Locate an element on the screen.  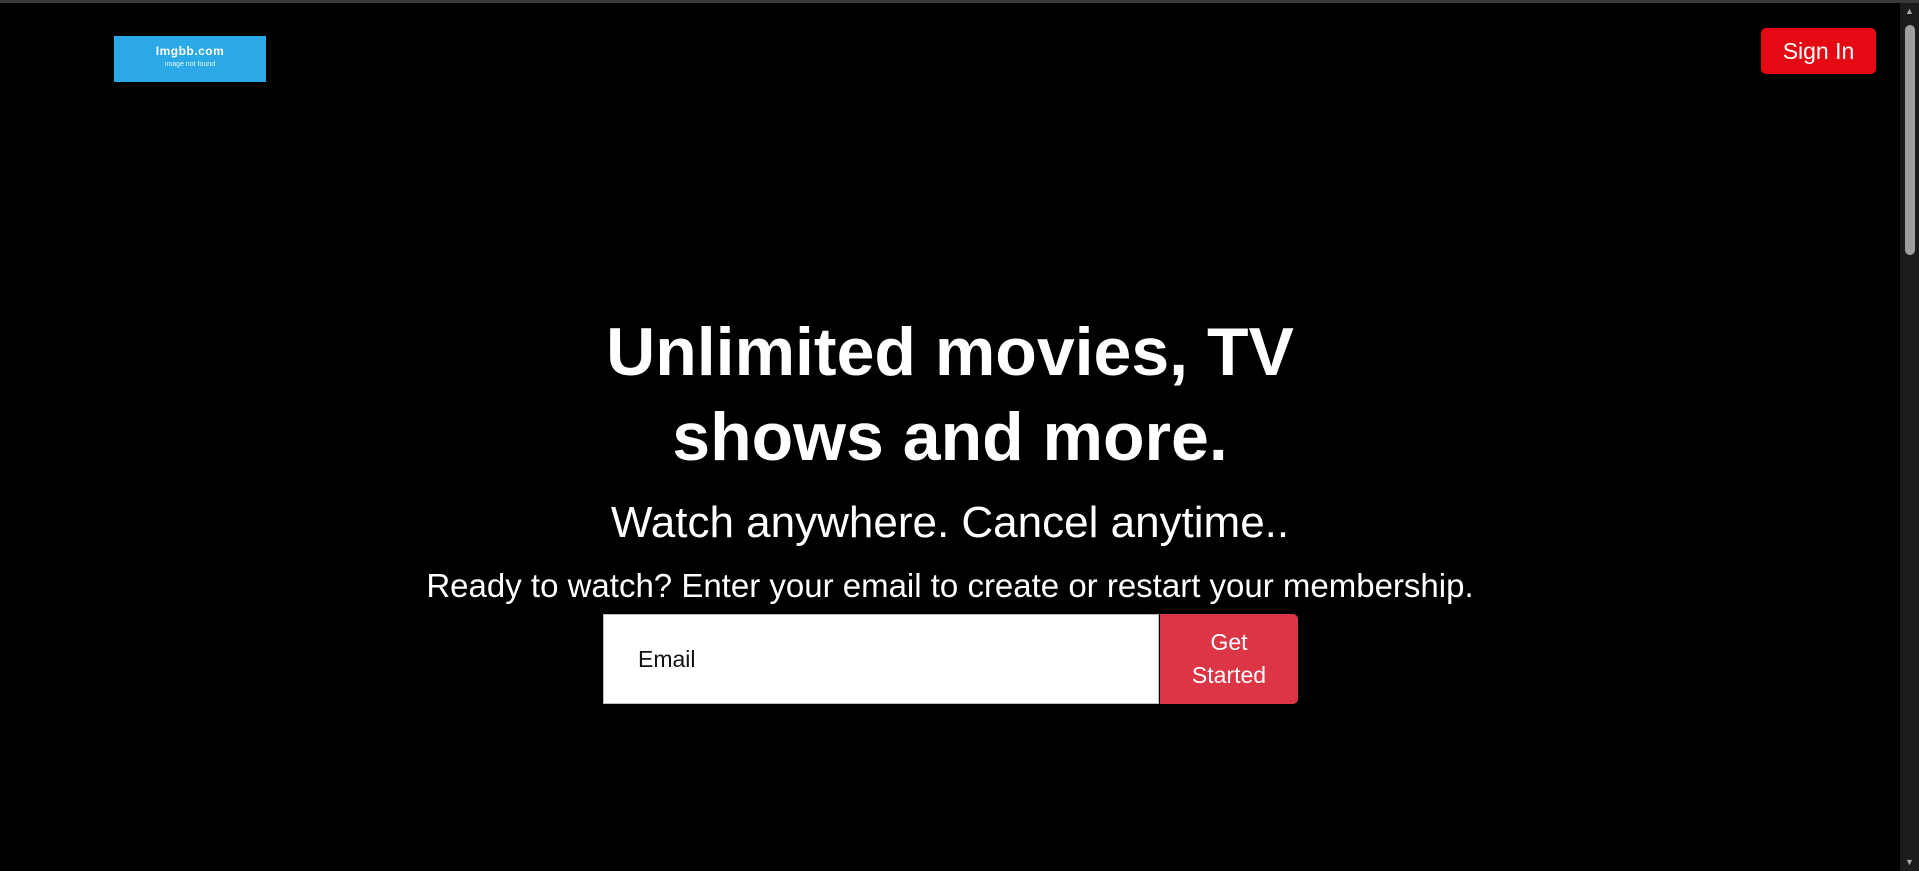
scrollbar-thumb is located at coordinates (1910, 140).